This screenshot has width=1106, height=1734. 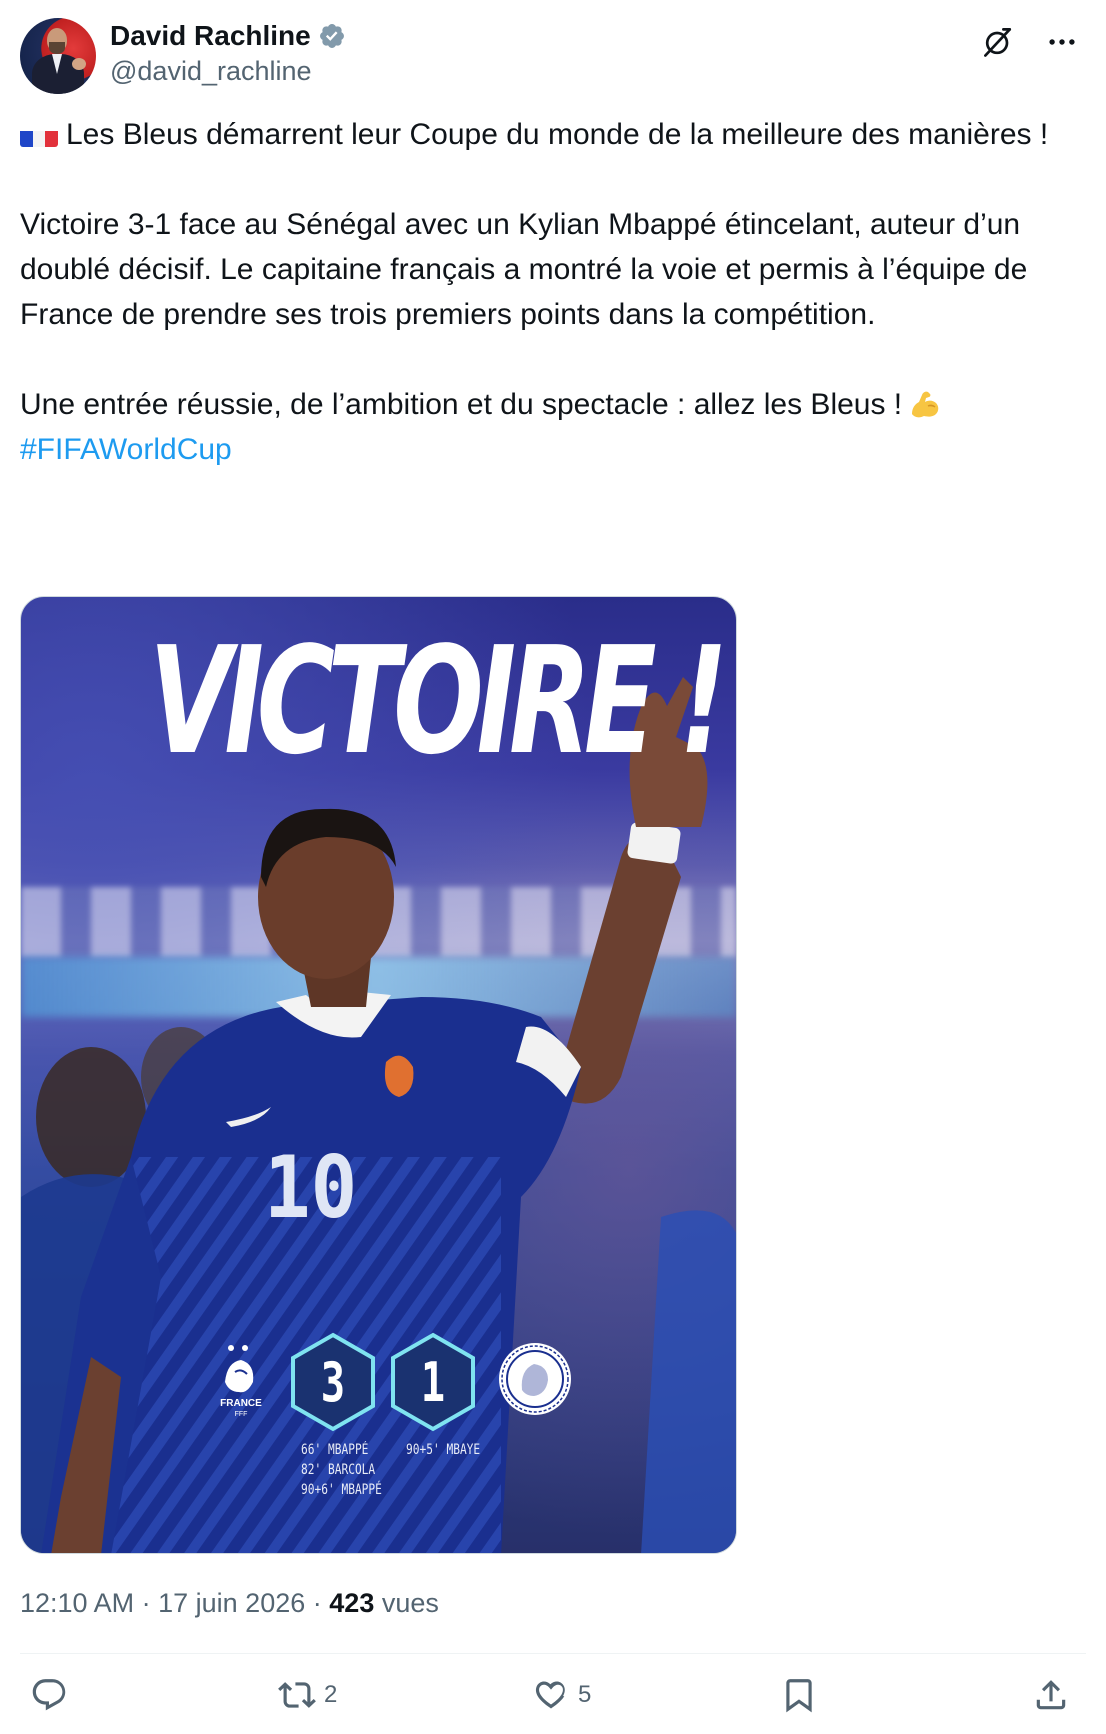 What do you see at coordinates (585, 1694) in the screenshot?
I see `like-count: 5` at bounding box center [585, 1694].